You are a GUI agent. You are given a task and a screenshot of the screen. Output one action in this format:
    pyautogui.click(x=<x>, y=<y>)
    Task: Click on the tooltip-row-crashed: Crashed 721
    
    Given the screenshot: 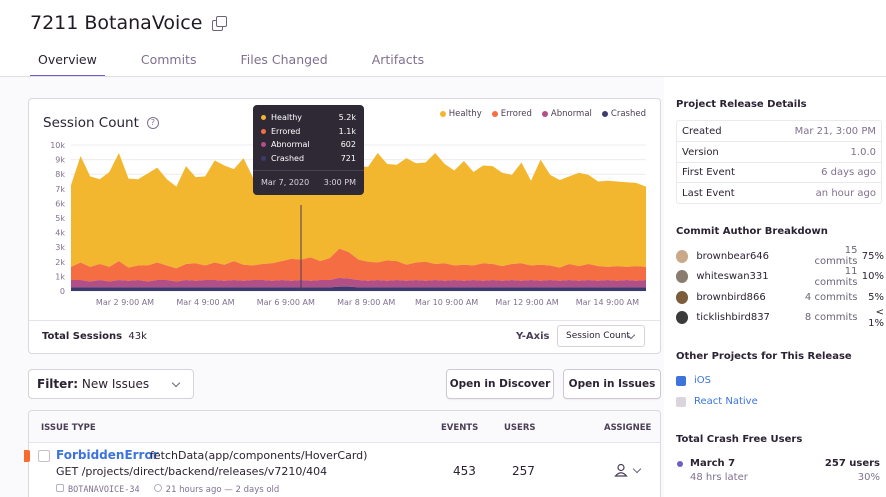 What is the action you would take?
    pyautogui.click(x=308, y=159)
    